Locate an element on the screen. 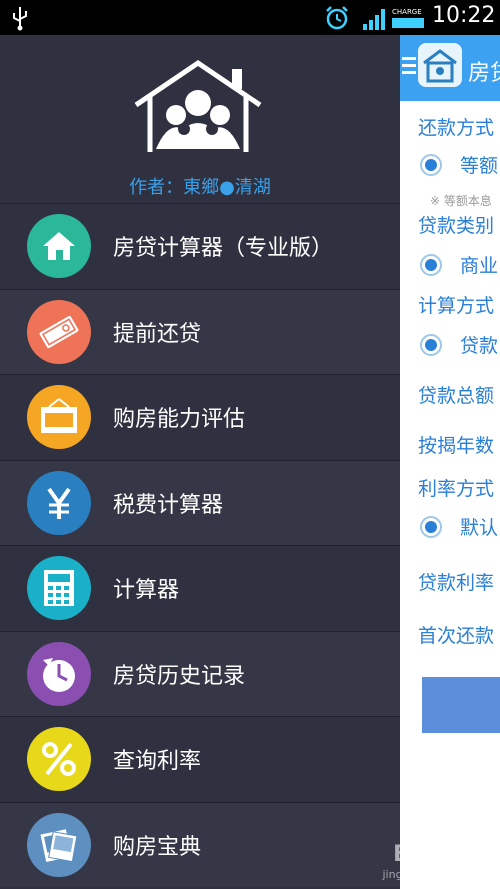  yen-icon is located at coordinates (59, 502).